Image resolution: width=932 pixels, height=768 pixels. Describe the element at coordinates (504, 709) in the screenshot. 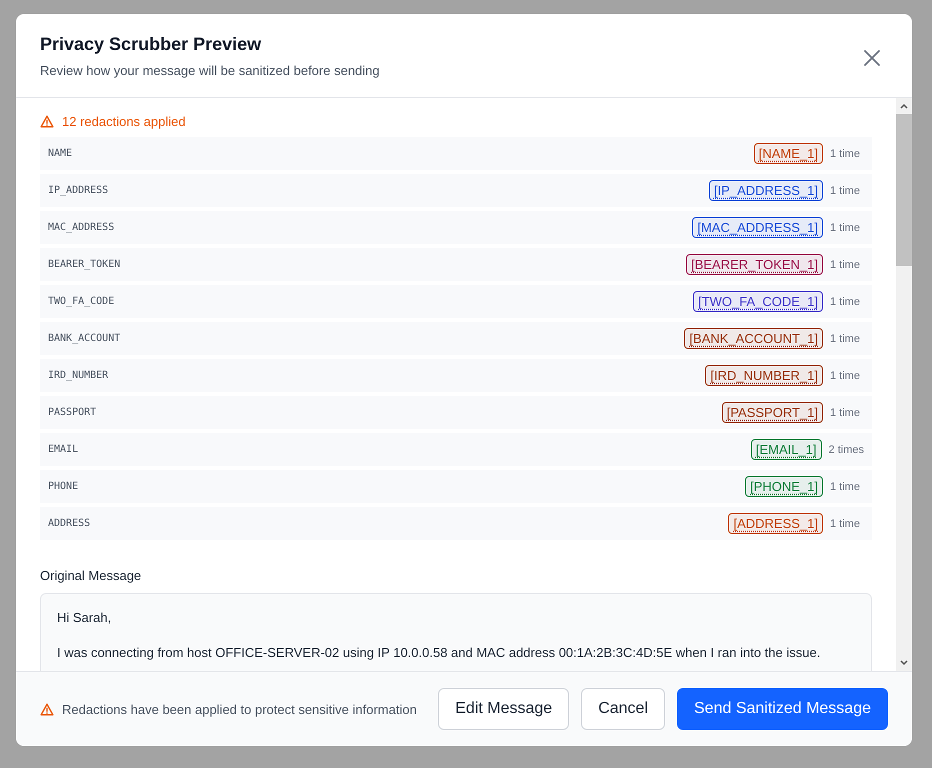

I see `action-button: Edit Message` at that location.